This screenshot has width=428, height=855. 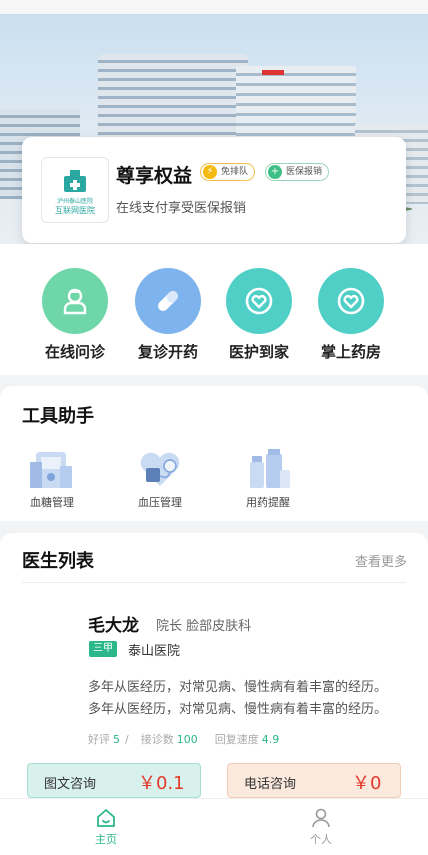 I want to click on reply-label: 回复速度, so click(x=236, y=739).